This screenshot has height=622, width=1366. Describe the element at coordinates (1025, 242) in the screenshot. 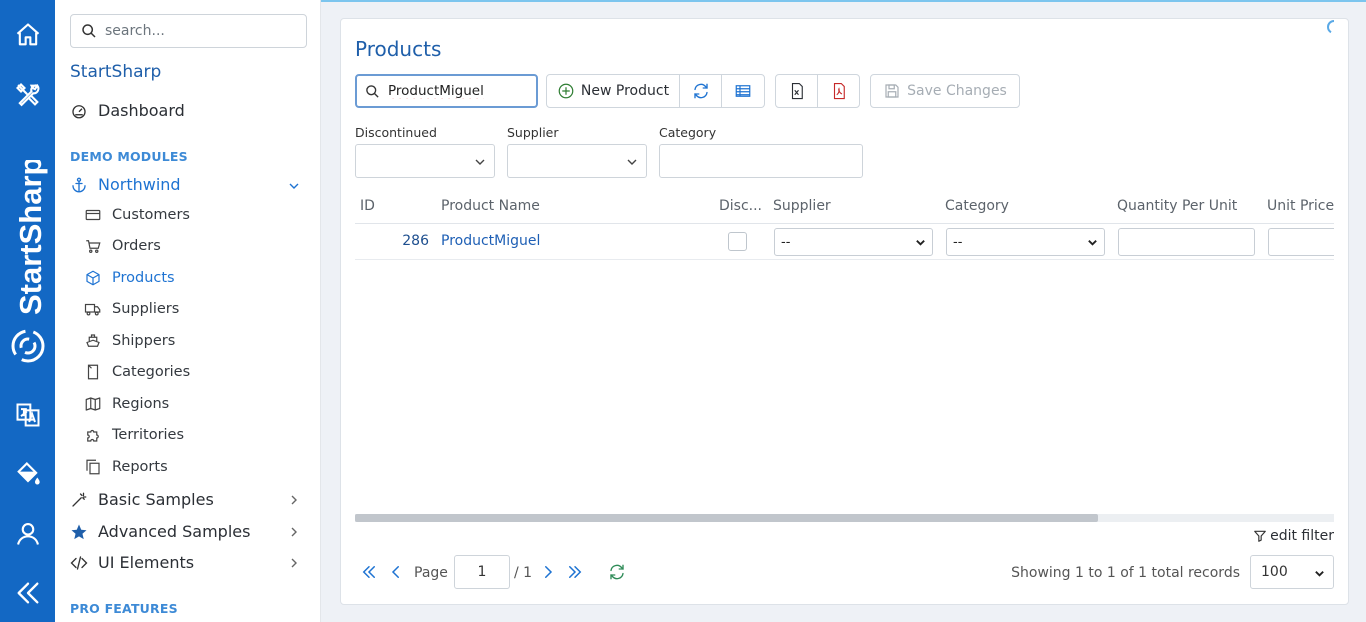

I see `cell-category-select: --` at that location.